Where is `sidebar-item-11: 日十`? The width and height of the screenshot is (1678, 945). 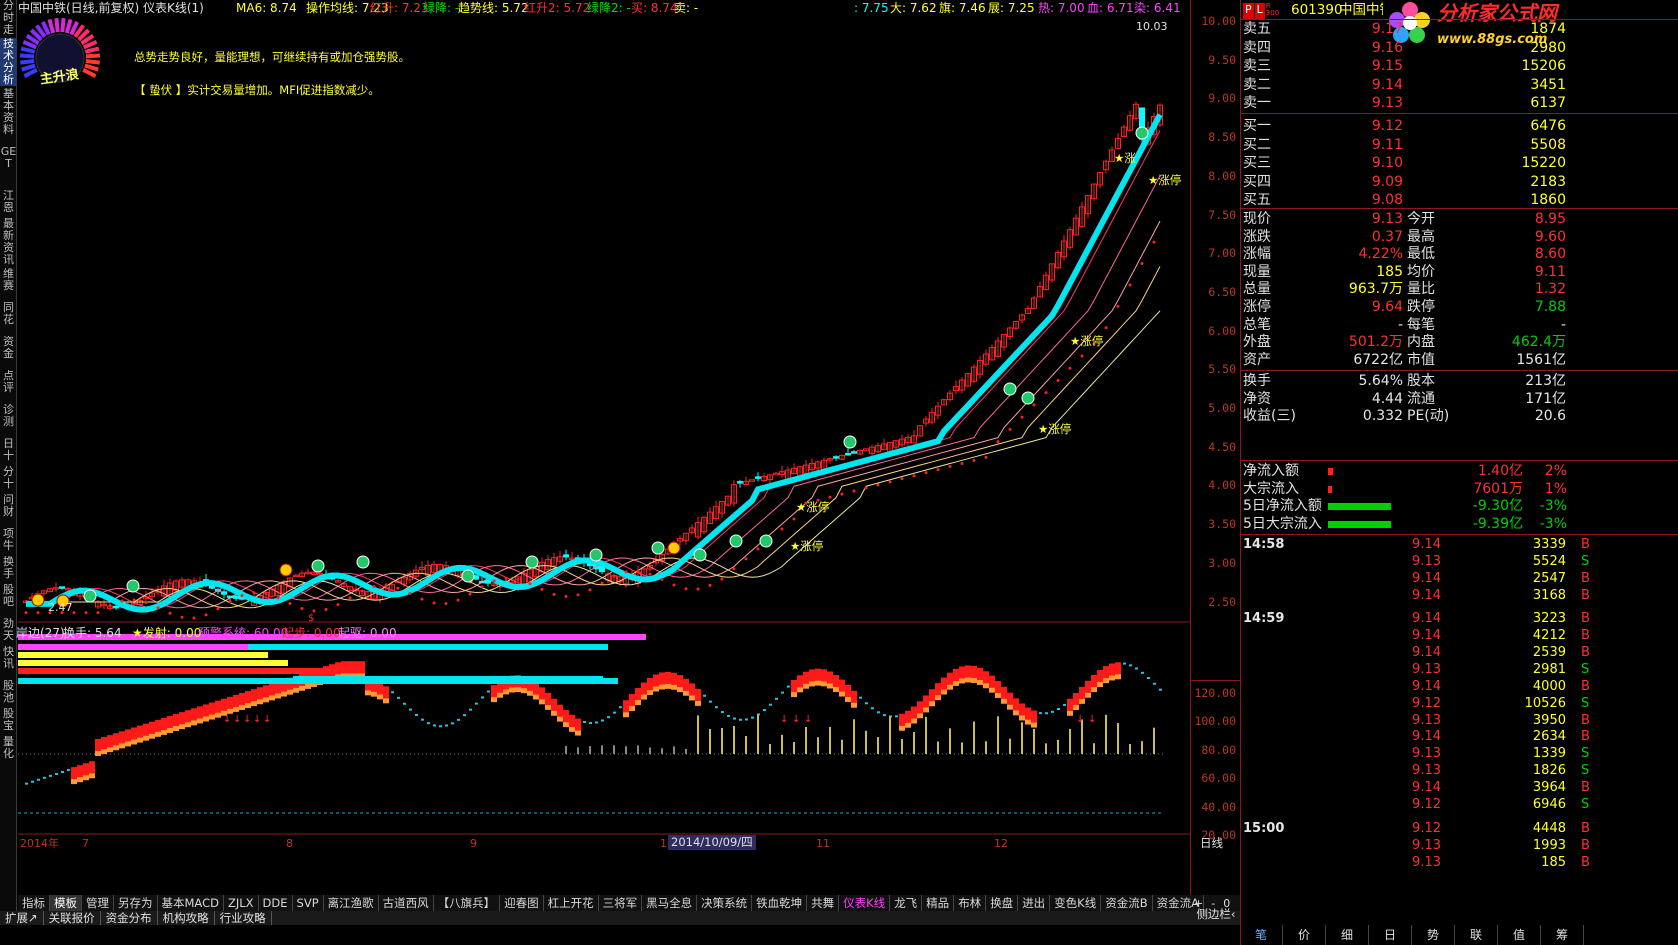 sidebar-item-11: 日十 is located at coordinates (8, 451).